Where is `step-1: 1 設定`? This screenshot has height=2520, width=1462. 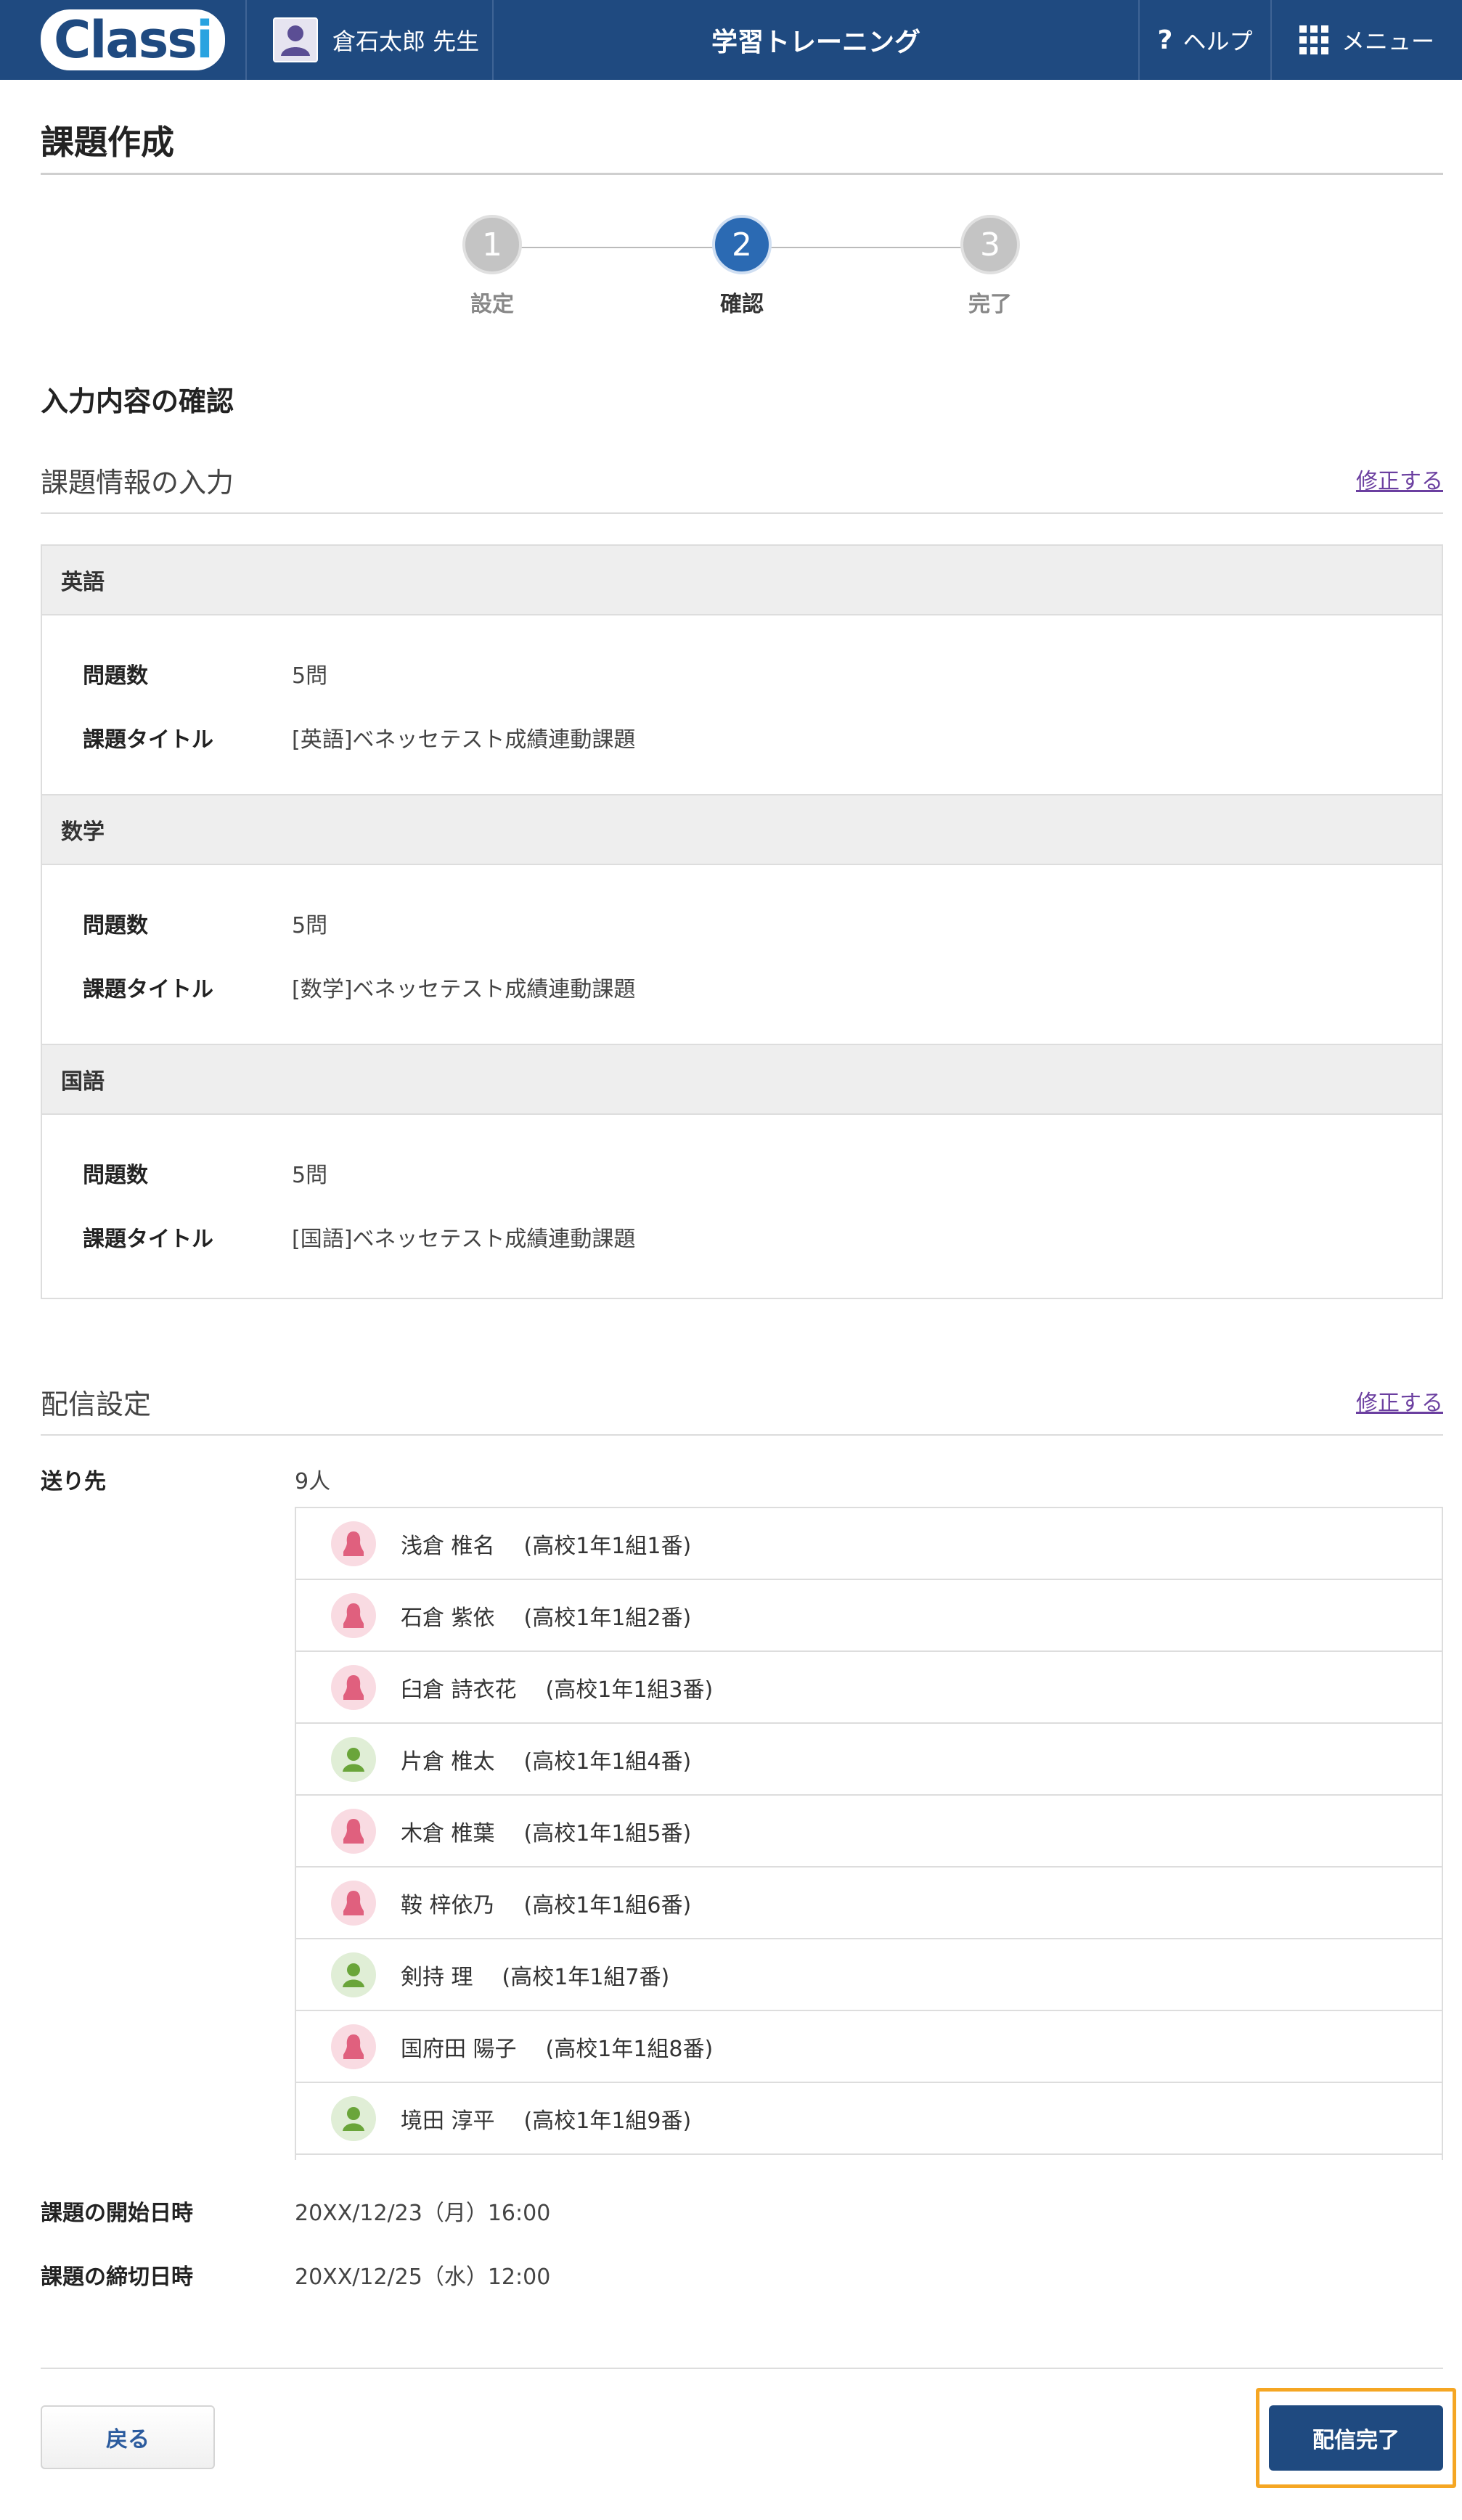 step-1: 1 設定 is located at coordinates (492, 266).